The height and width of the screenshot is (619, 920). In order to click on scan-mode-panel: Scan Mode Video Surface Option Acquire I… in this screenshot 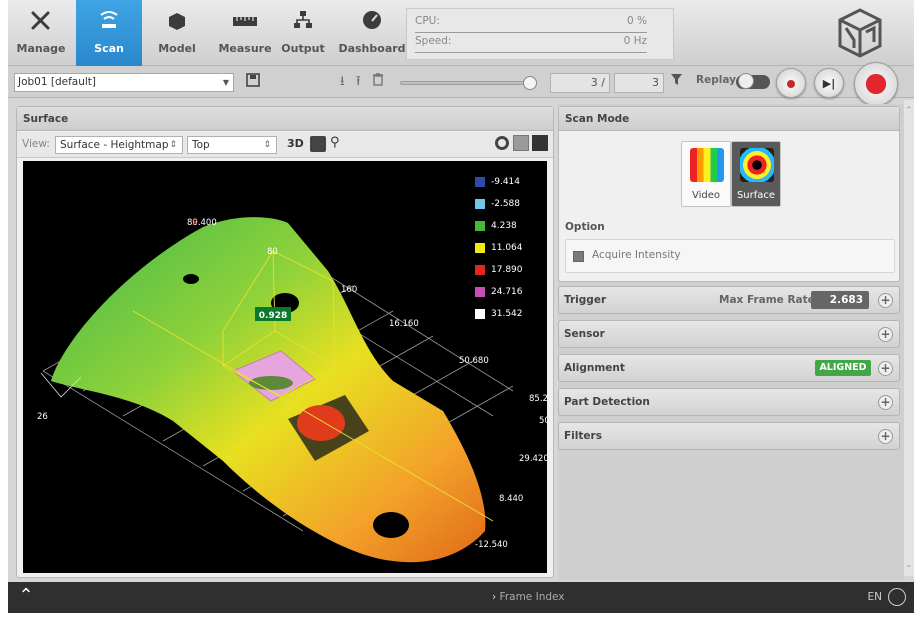, I will do `click(729, 194)`.